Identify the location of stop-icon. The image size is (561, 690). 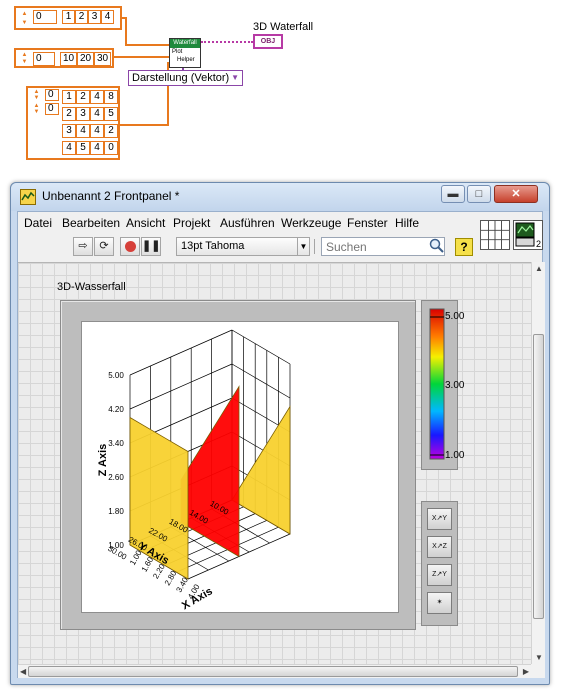
(130, 246).